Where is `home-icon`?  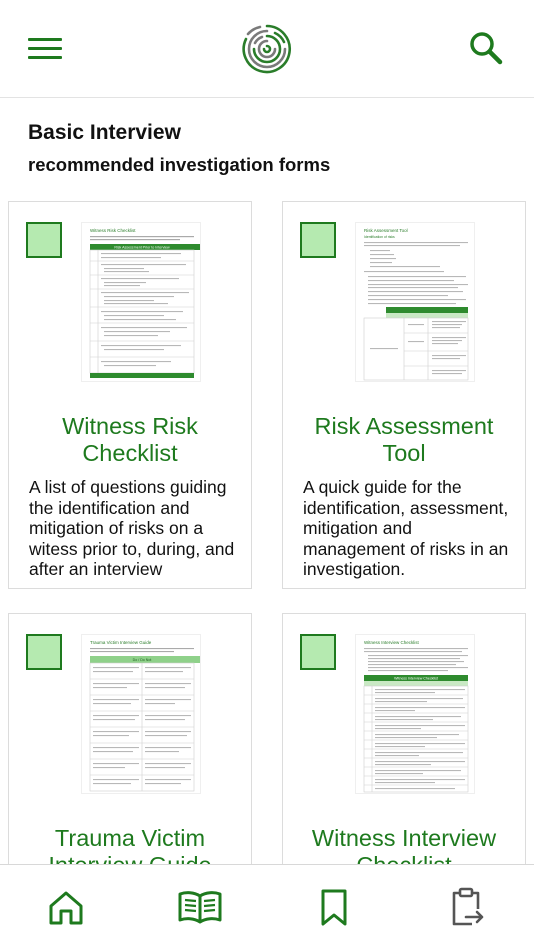
home-icon is located at coordinates (66, 907).